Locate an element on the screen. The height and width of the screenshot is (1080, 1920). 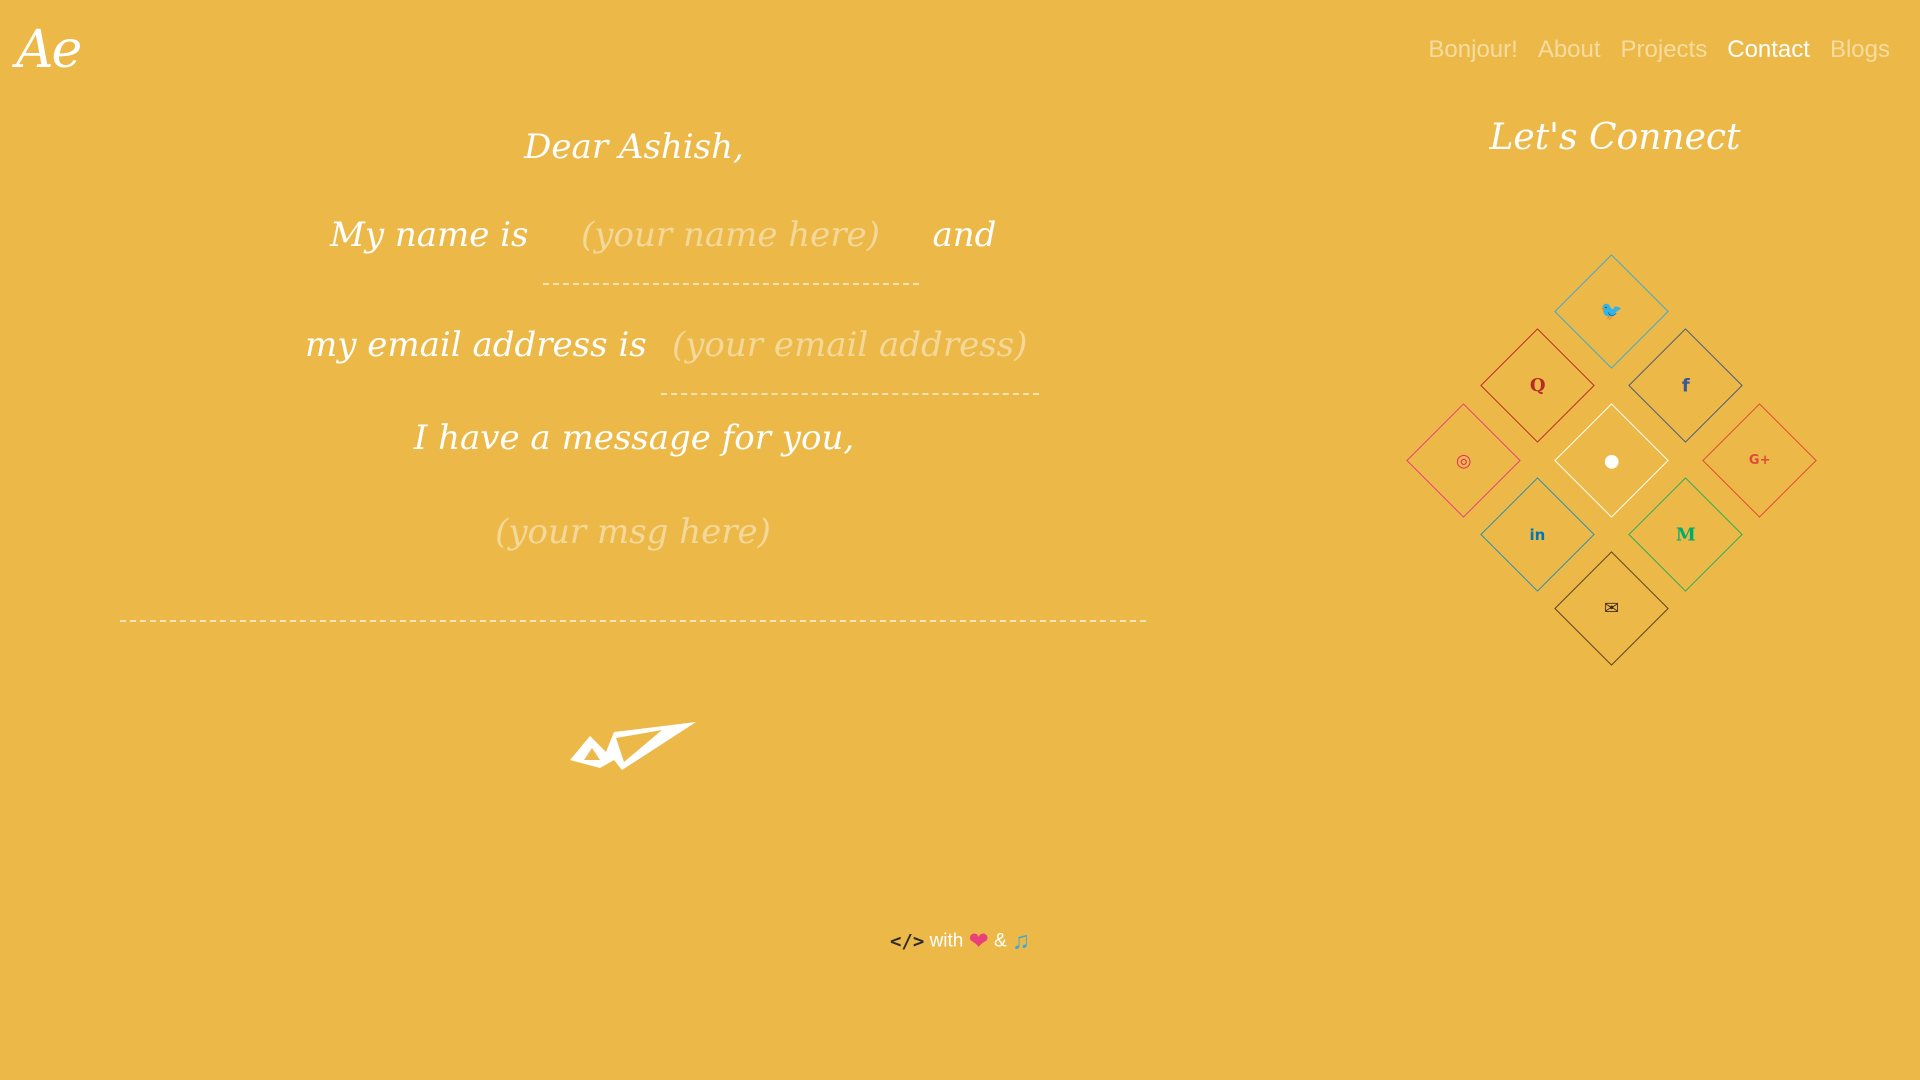
greeting: Dear Ashish, is located at coordinates (634, 147).